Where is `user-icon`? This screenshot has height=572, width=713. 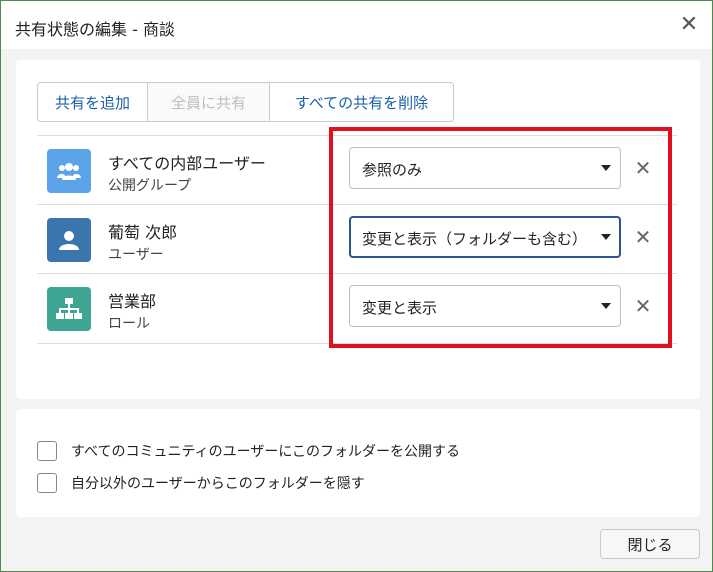 user-icon is located at coordinates (69, 240).